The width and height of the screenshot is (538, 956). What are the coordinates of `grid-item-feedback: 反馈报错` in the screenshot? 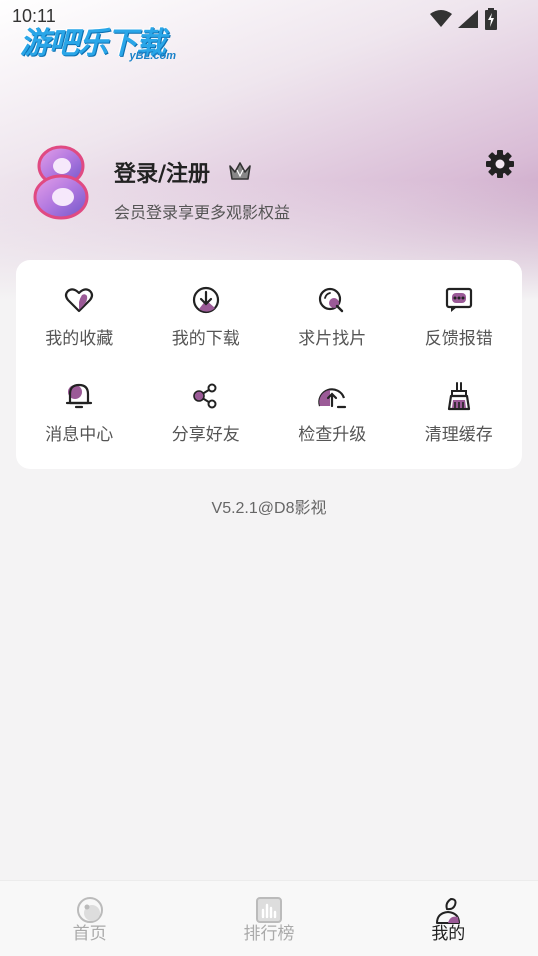 It's located at (459, 316).